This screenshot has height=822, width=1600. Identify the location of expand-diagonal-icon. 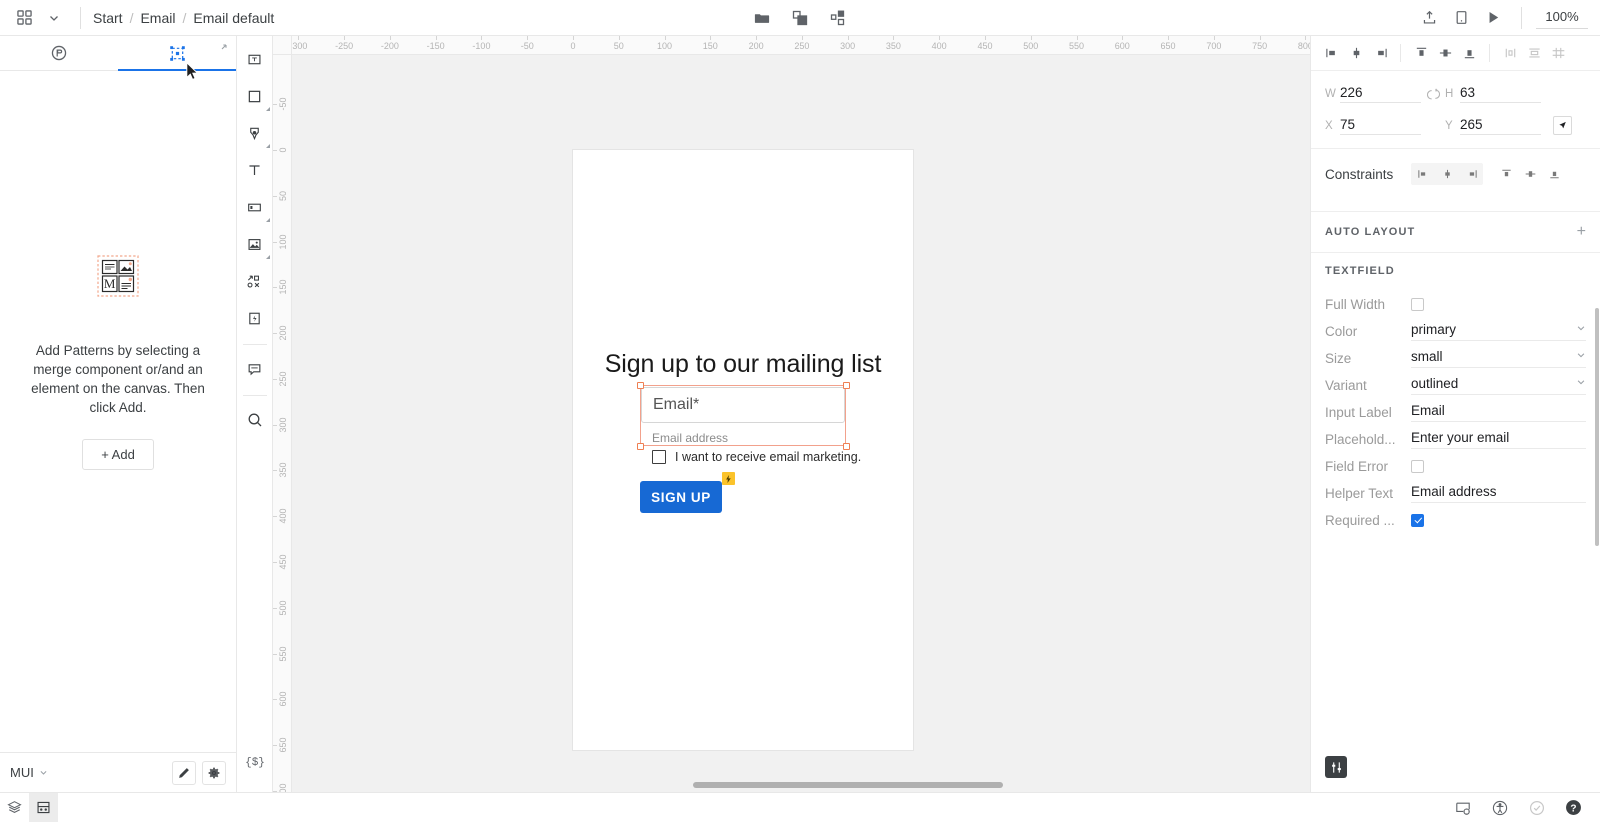
(224, 49).